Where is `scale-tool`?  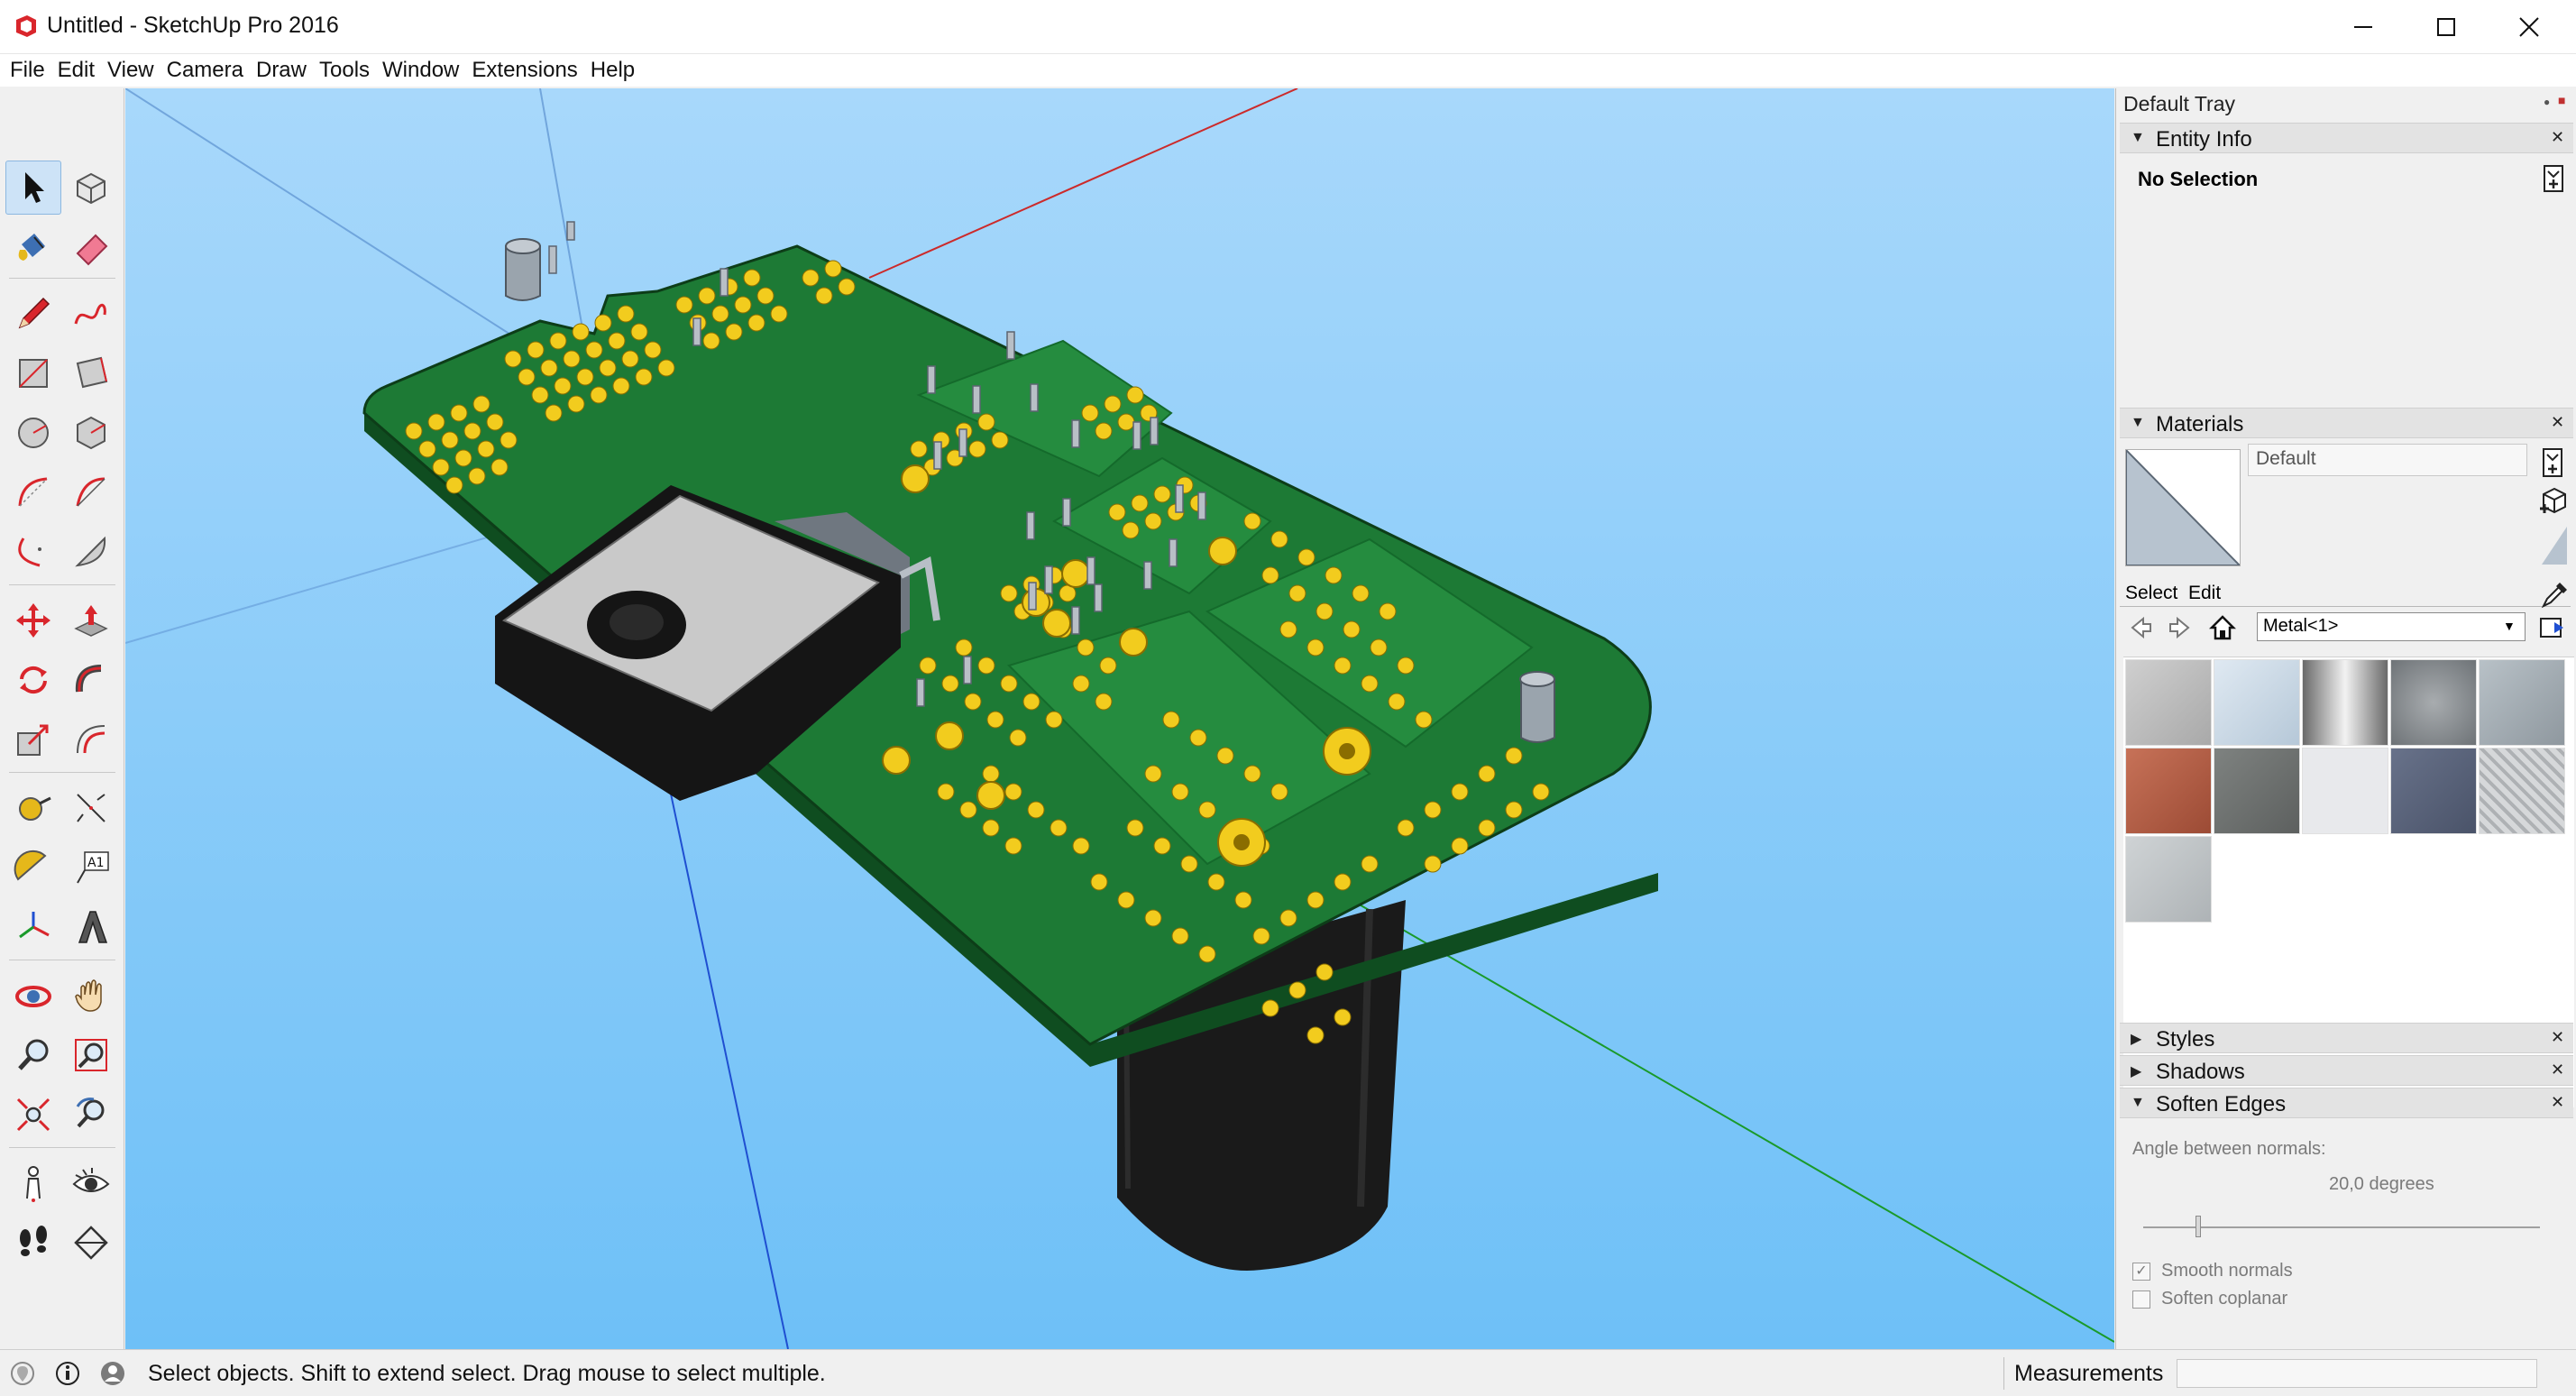
scale-tool is located at coordinates (33, 740).